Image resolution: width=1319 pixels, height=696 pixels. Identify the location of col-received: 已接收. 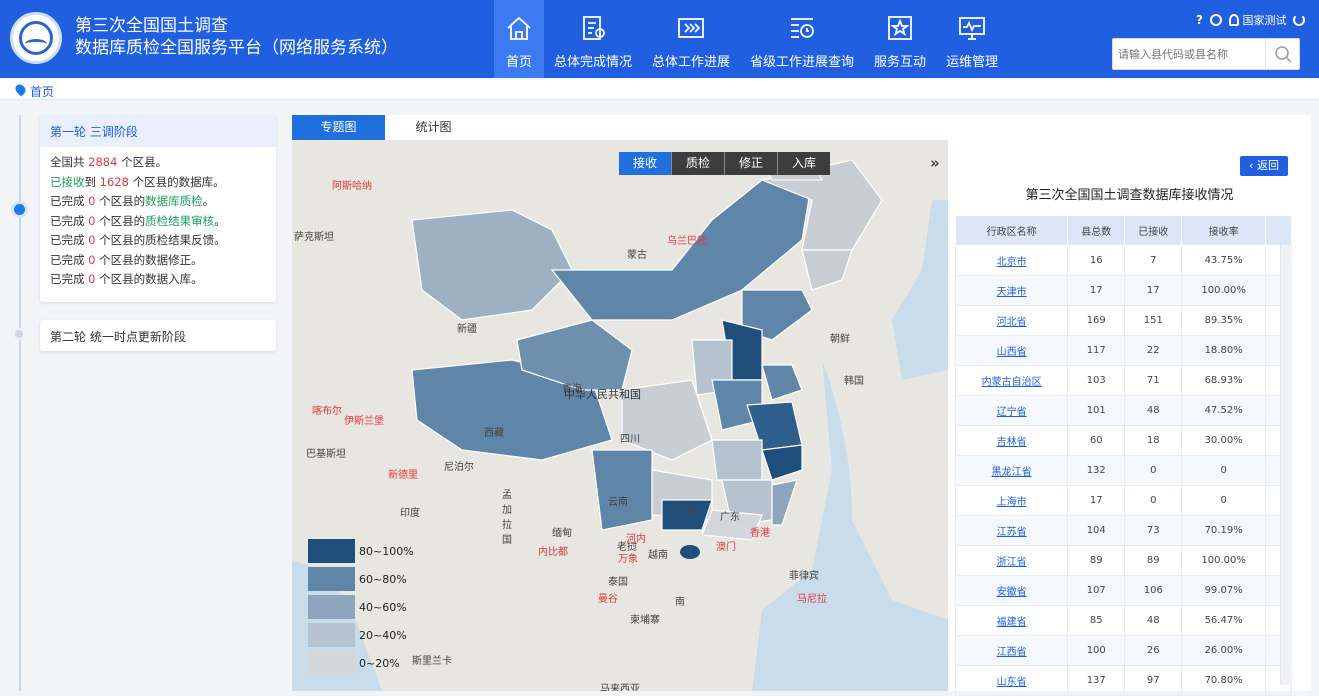
(1153, 230).